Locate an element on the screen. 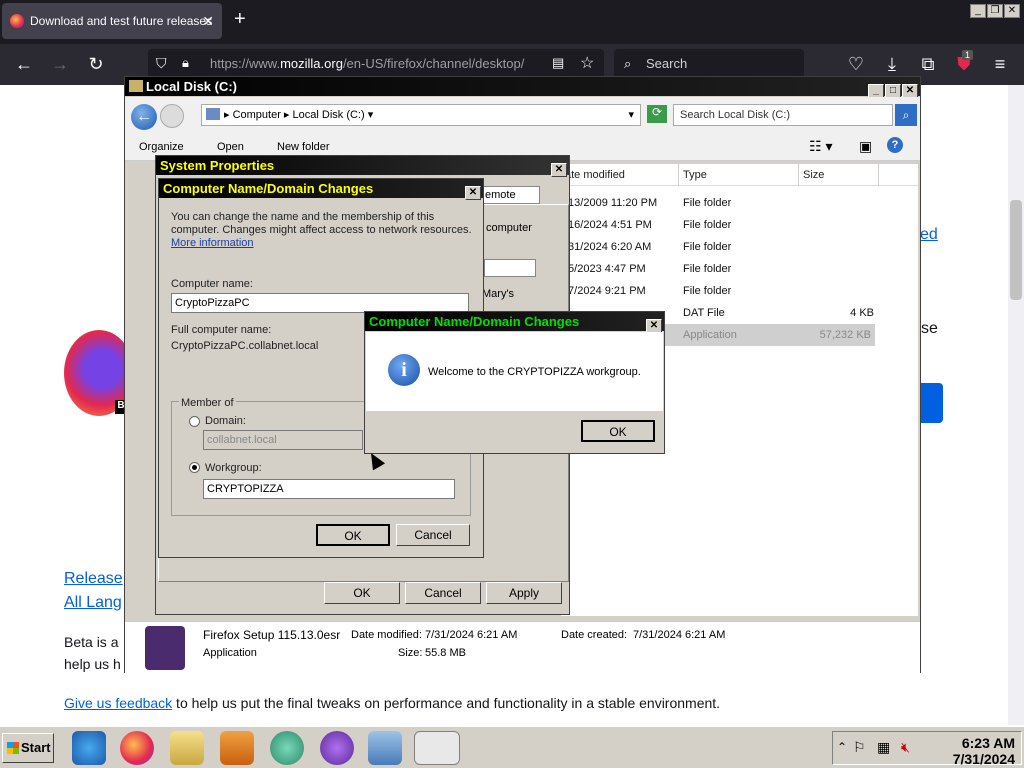 The height and width of the screenshot is (768, 1024). reload-icon: ↻ is located at coordinates (96, 64).